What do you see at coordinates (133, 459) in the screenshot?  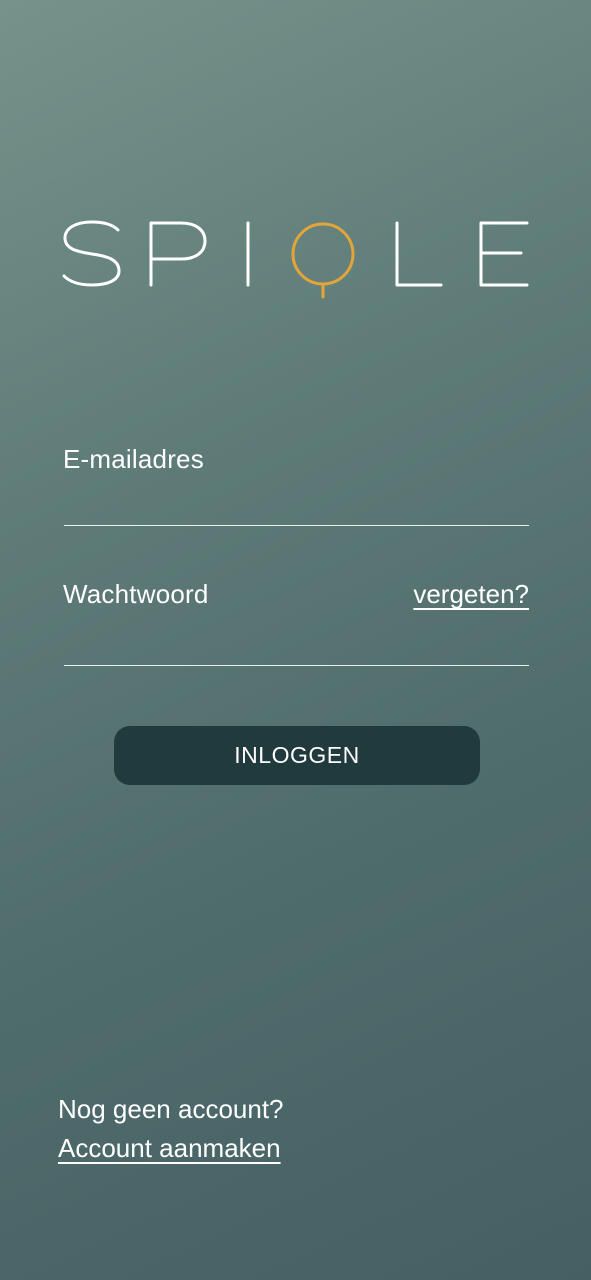 I see `email-label: E-mailadres` at bounding box center [133, 459].